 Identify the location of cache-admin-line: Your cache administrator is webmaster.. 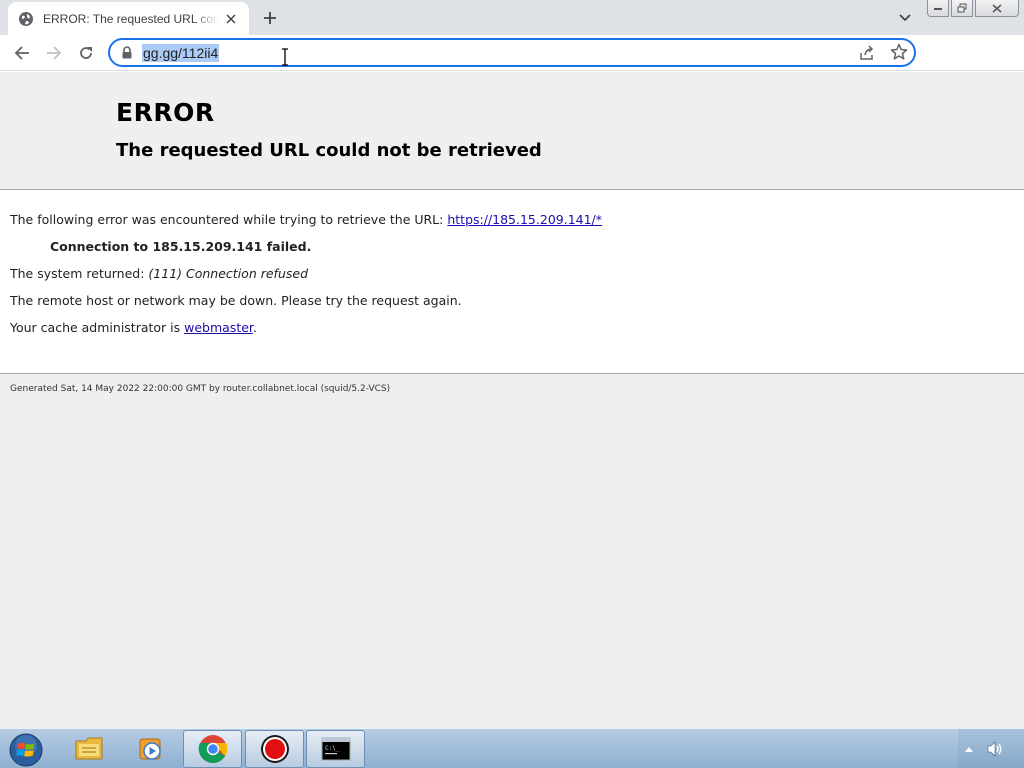
(133, 327).